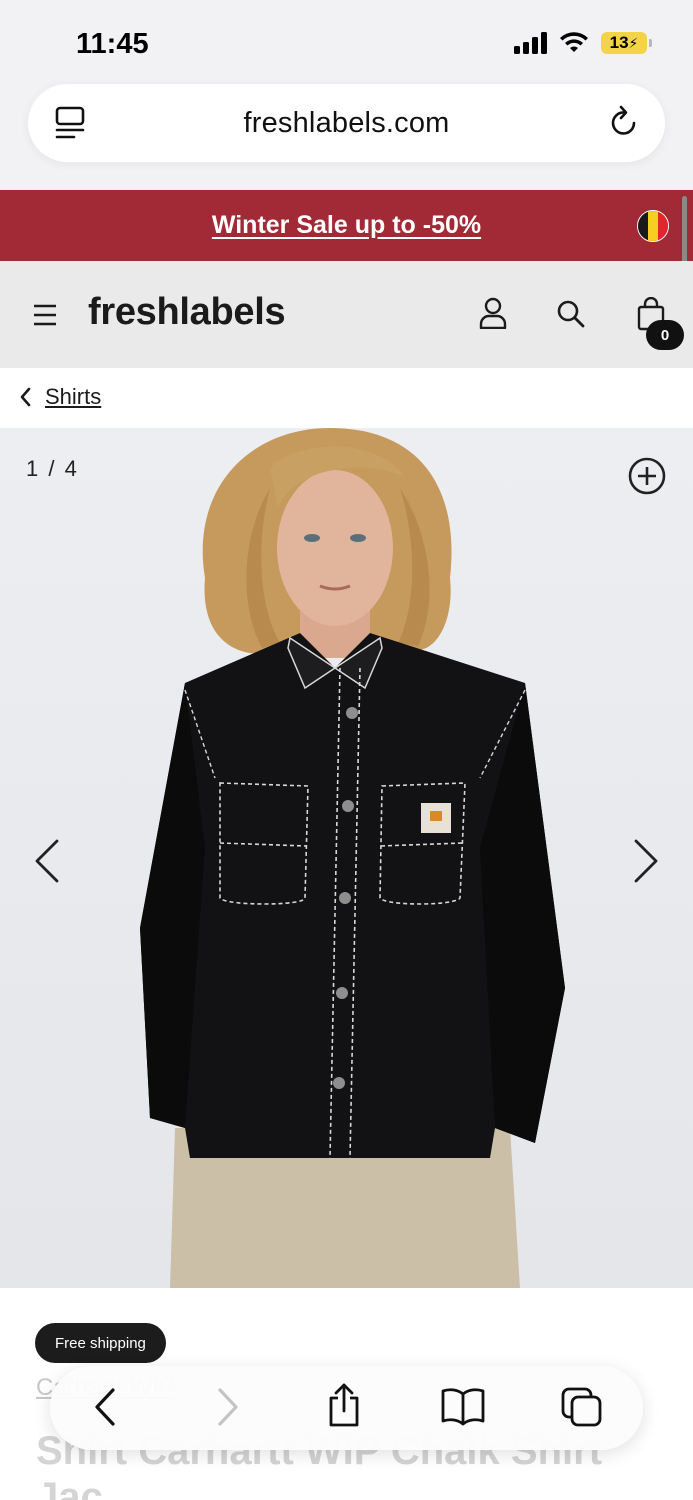 The height and width of the screenshot is (1500, 693). What do you see at coordinates (70, 123) in the screenshot?
I see `reader-mode-icon` at bounding box center [70, 123].